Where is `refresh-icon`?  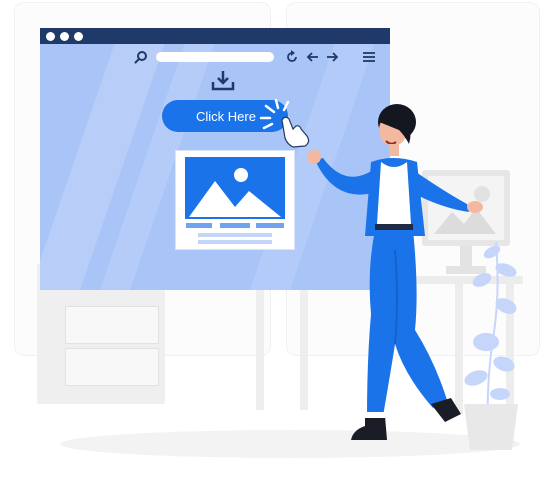
refresh-icon is located at coordinates (292, 57).